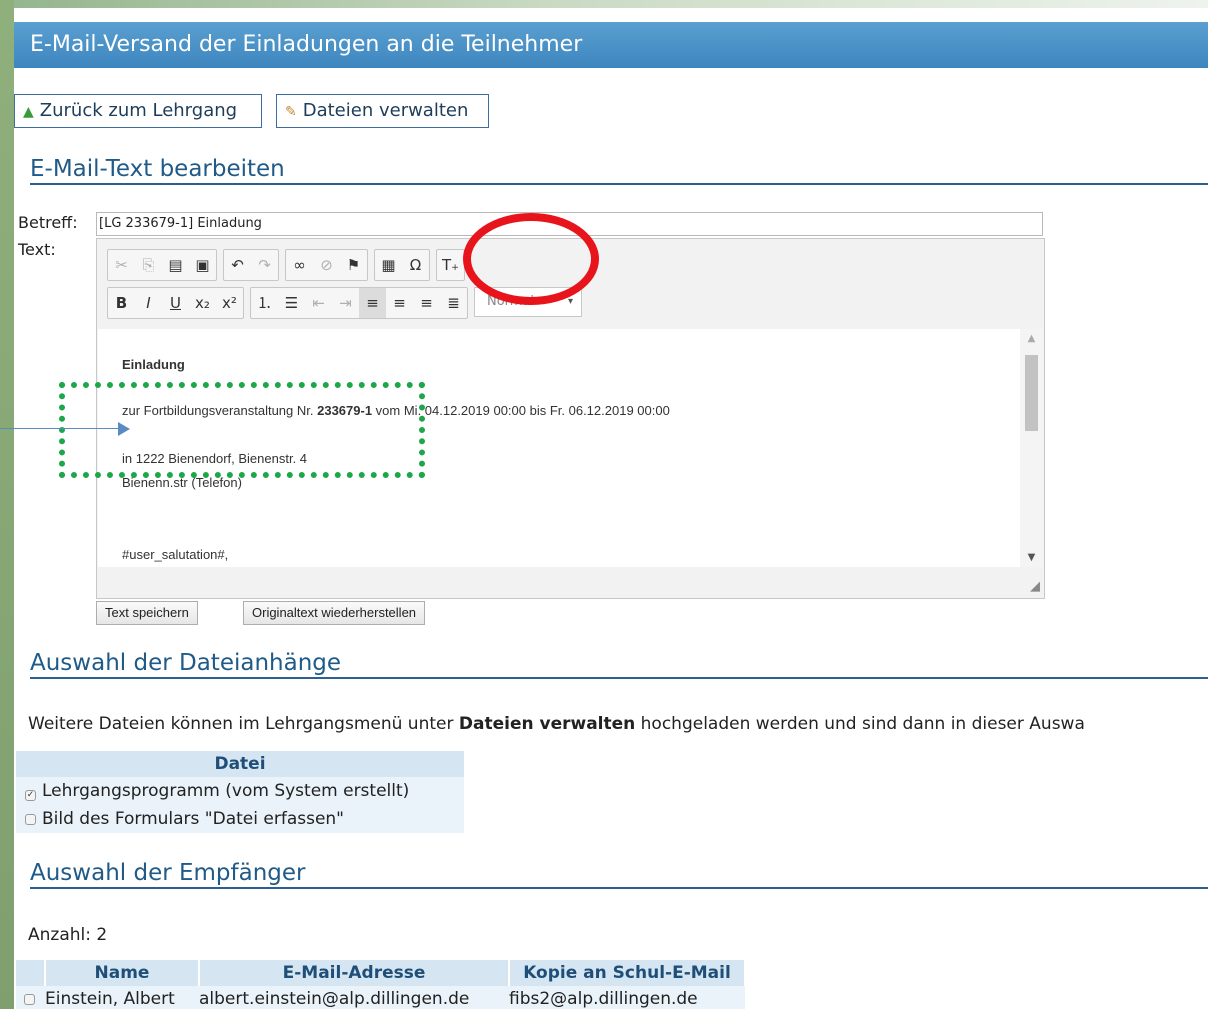 The width and height of the screenshot is (1208, 1009). What do you see at coordinates (30, 795) in the screenshot?
I see `checkbox-checked: ✓` at bounding box center [30, 795].